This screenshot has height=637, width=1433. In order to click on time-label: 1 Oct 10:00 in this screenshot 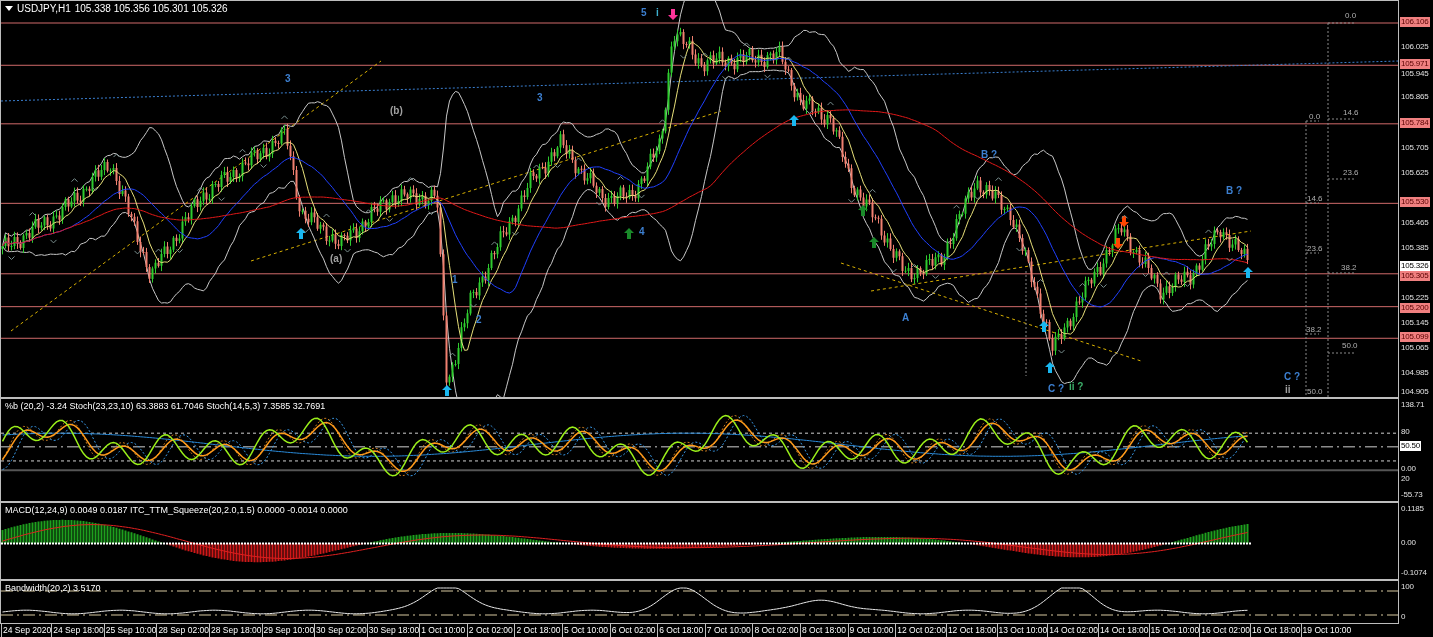, I will do `click(443, 630)`.